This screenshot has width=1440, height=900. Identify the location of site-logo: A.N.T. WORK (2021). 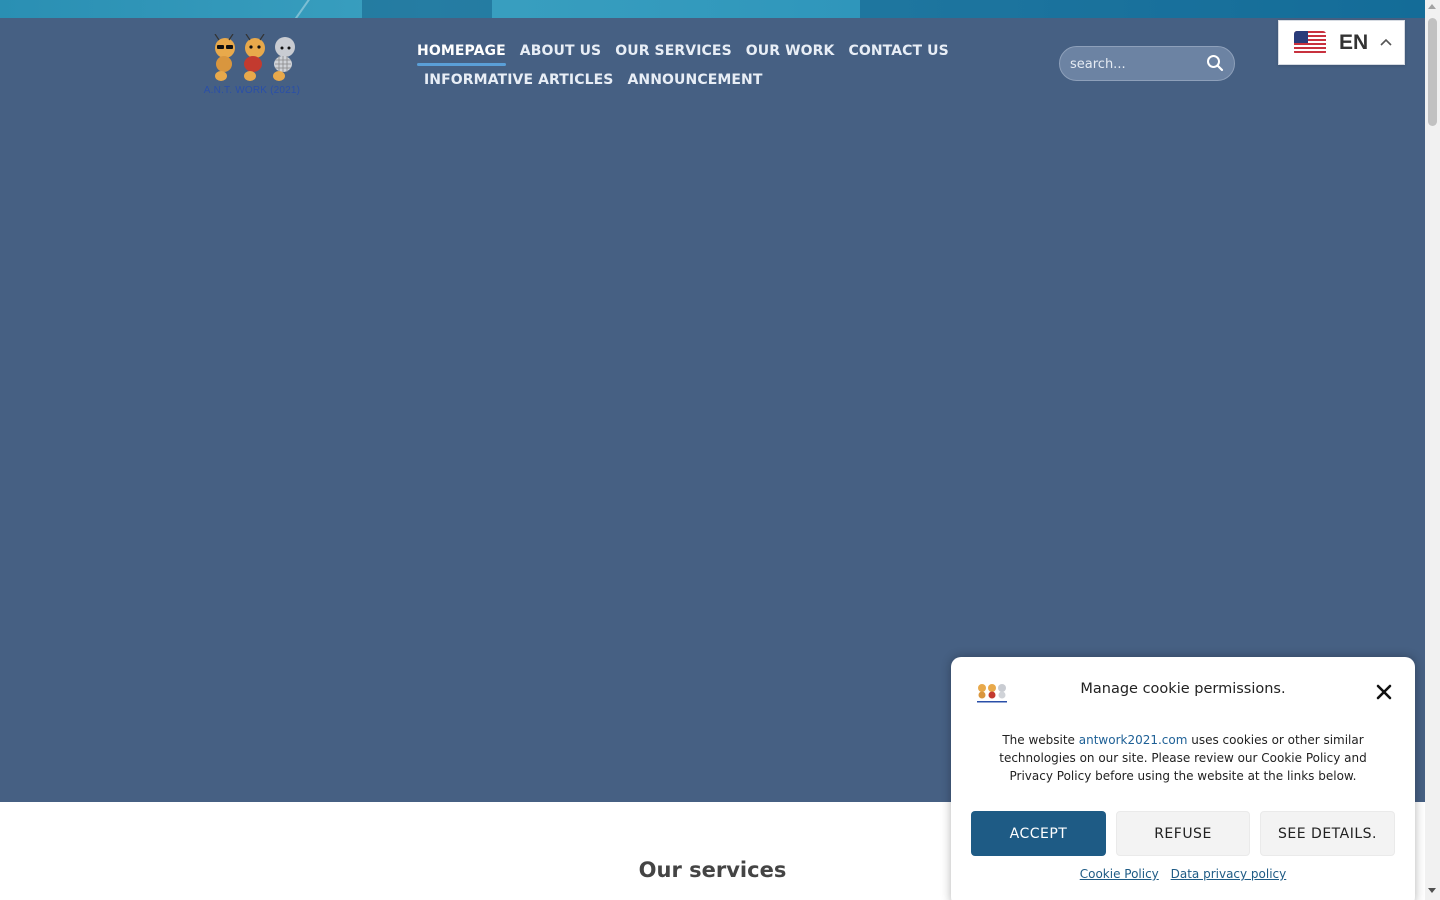
(252, 66).